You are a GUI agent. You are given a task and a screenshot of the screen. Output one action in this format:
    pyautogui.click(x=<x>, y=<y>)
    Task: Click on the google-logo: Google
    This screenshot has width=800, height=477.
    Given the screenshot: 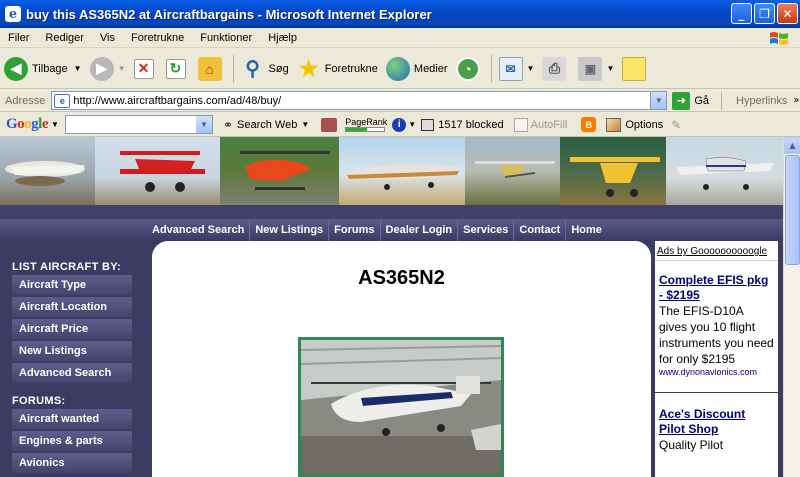 What is the action you would take?
    pyautogui.click(x=27, y=124)
    